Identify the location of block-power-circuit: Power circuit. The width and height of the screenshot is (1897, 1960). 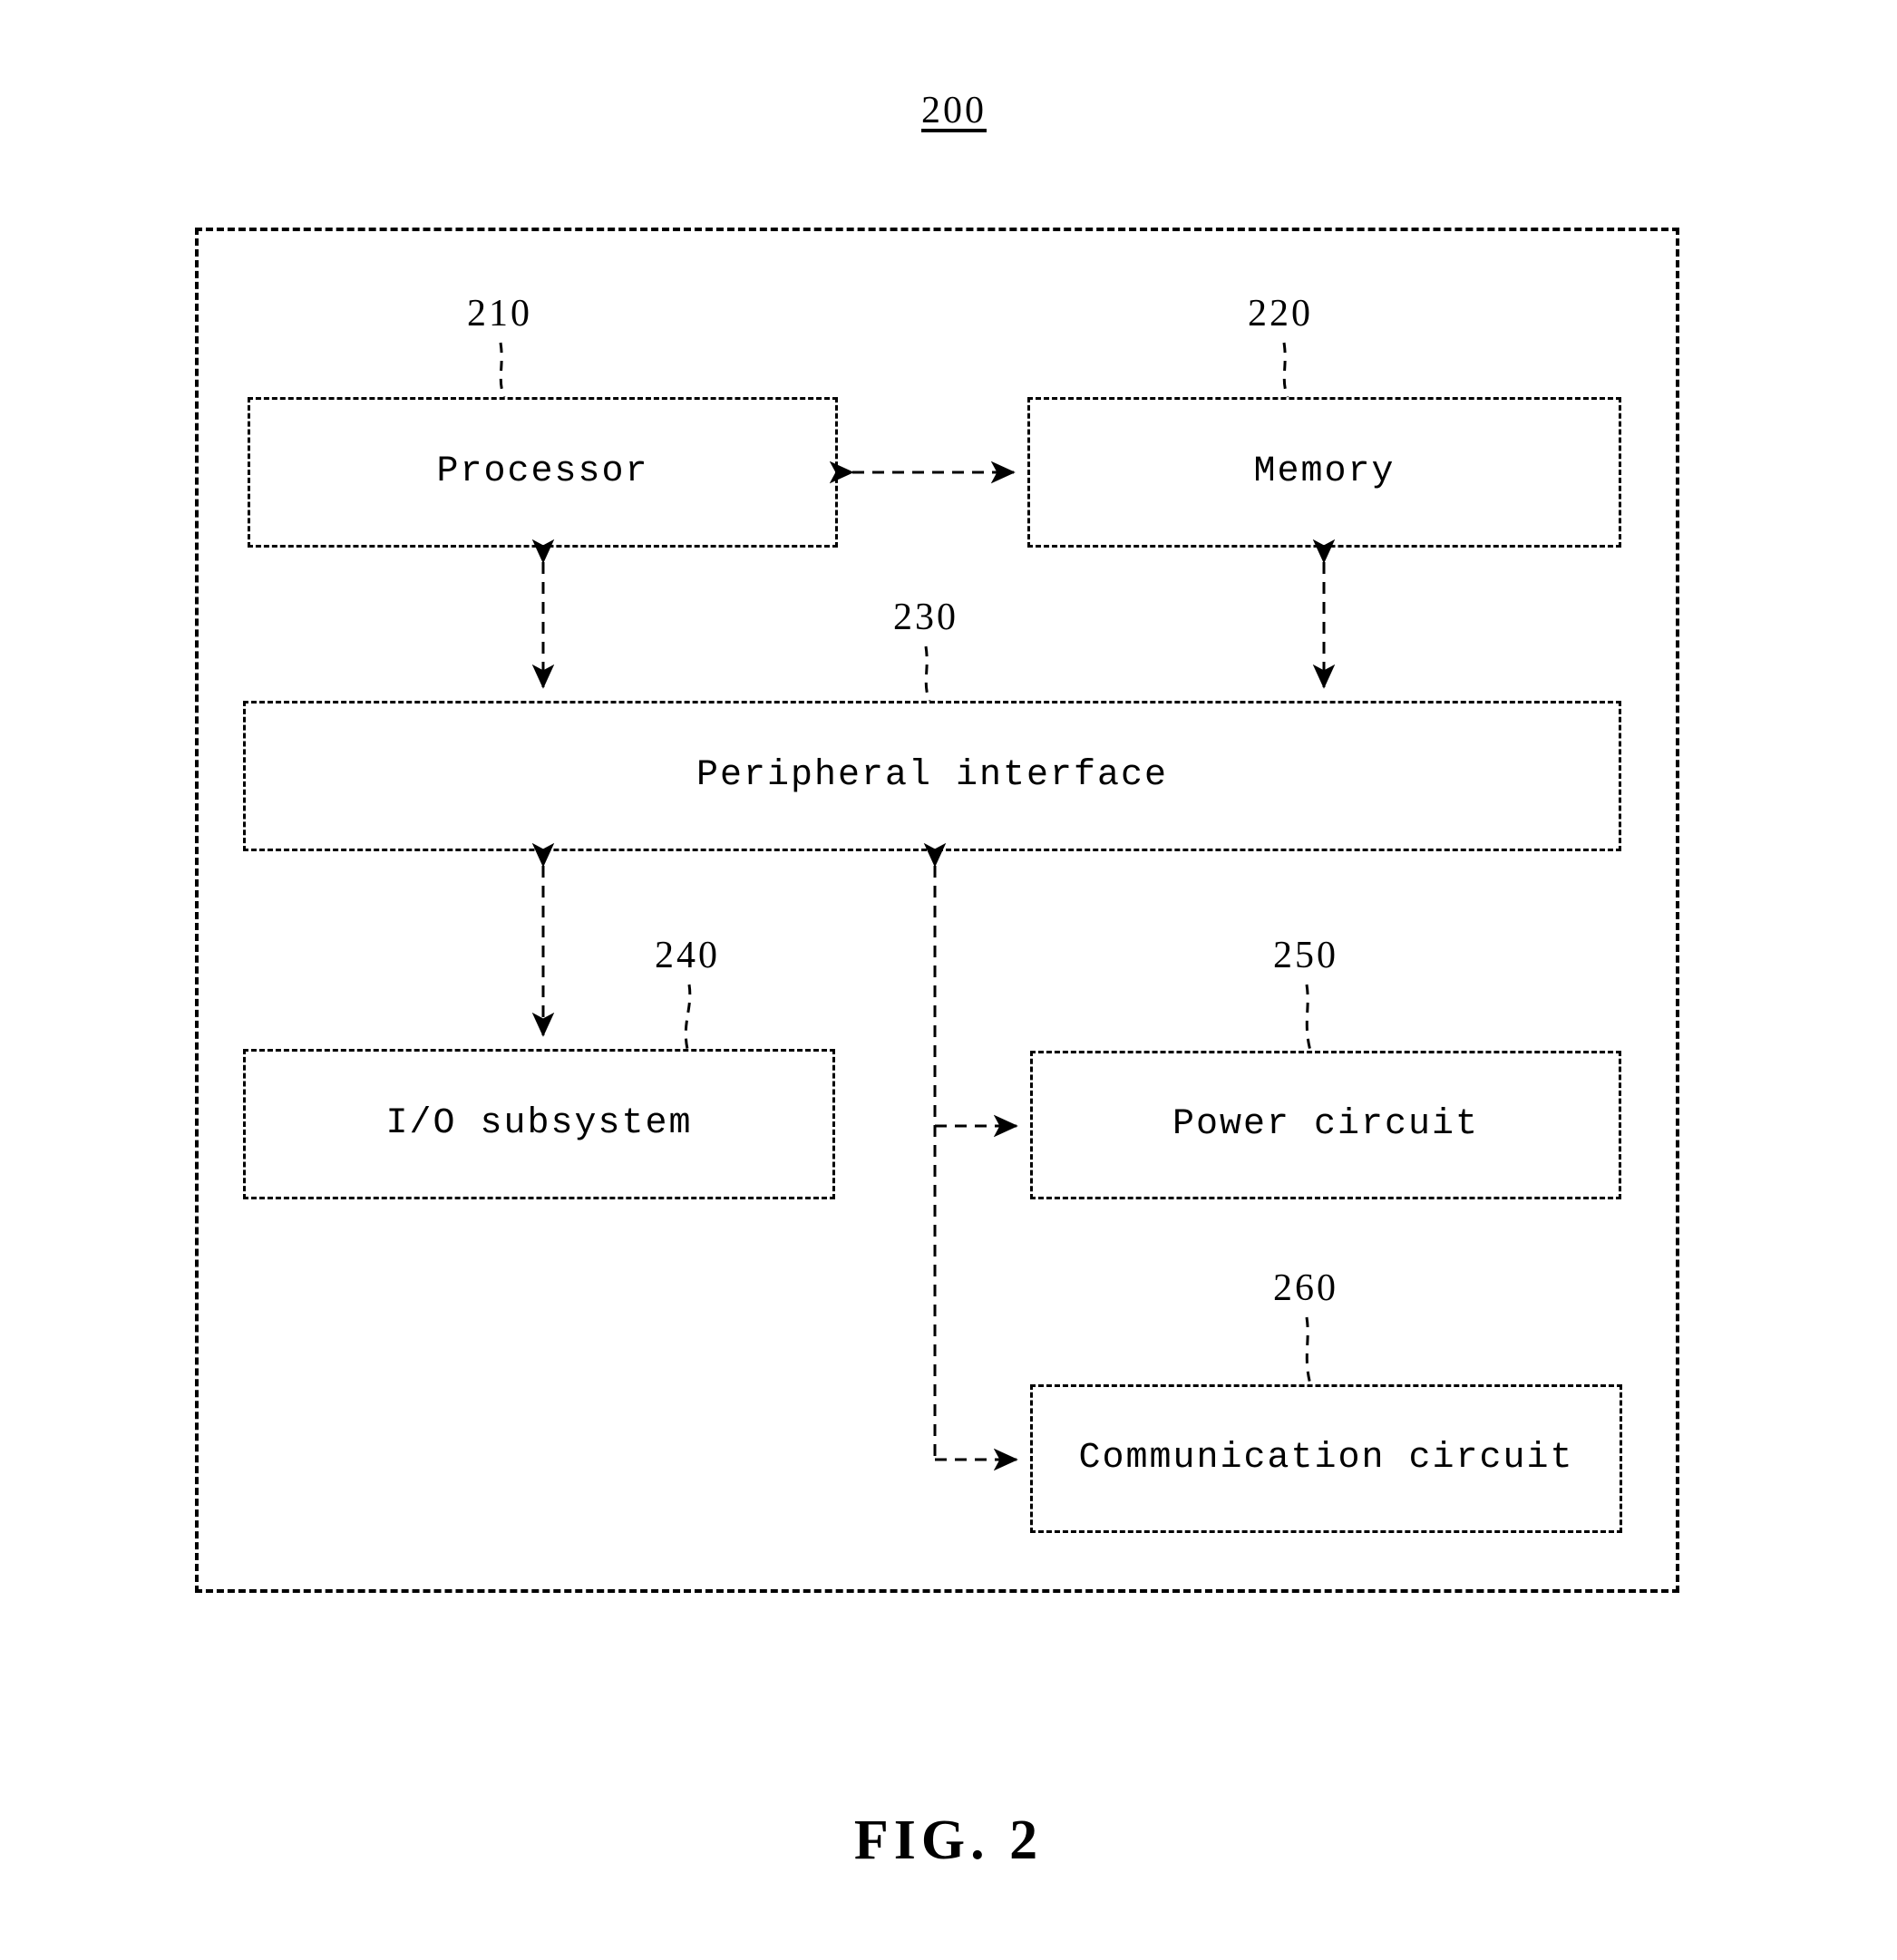
(1326, 1125).